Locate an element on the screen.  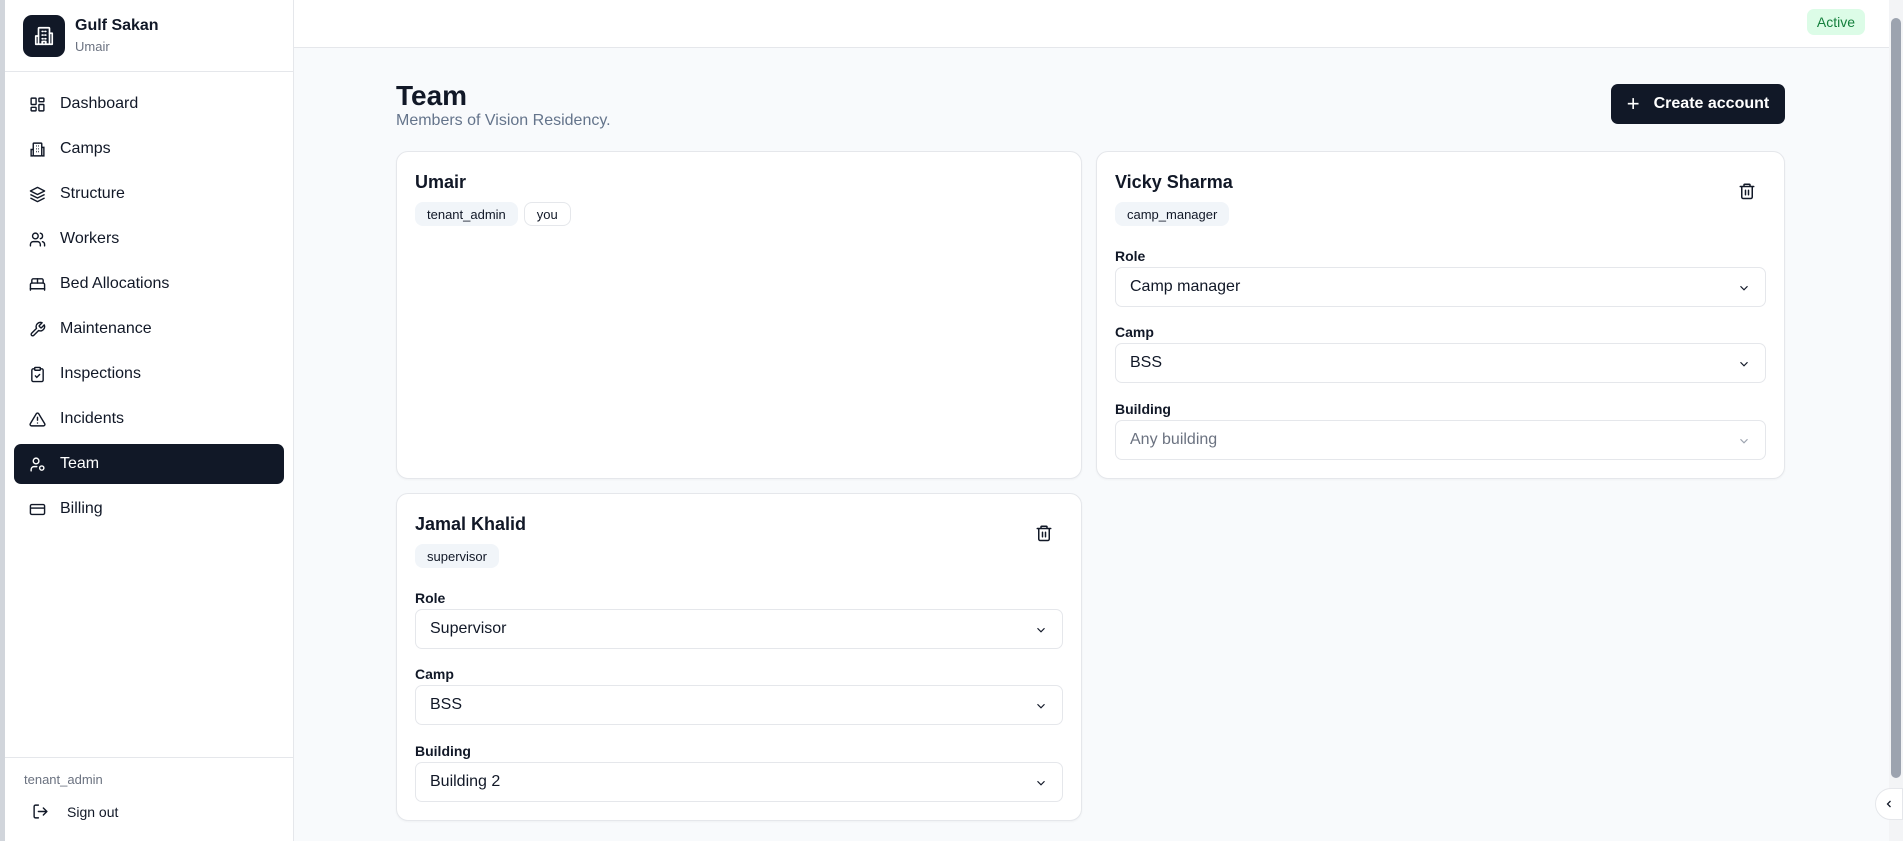
sidebar-item-incidents: Incidents is located at coordinates (149, 419).